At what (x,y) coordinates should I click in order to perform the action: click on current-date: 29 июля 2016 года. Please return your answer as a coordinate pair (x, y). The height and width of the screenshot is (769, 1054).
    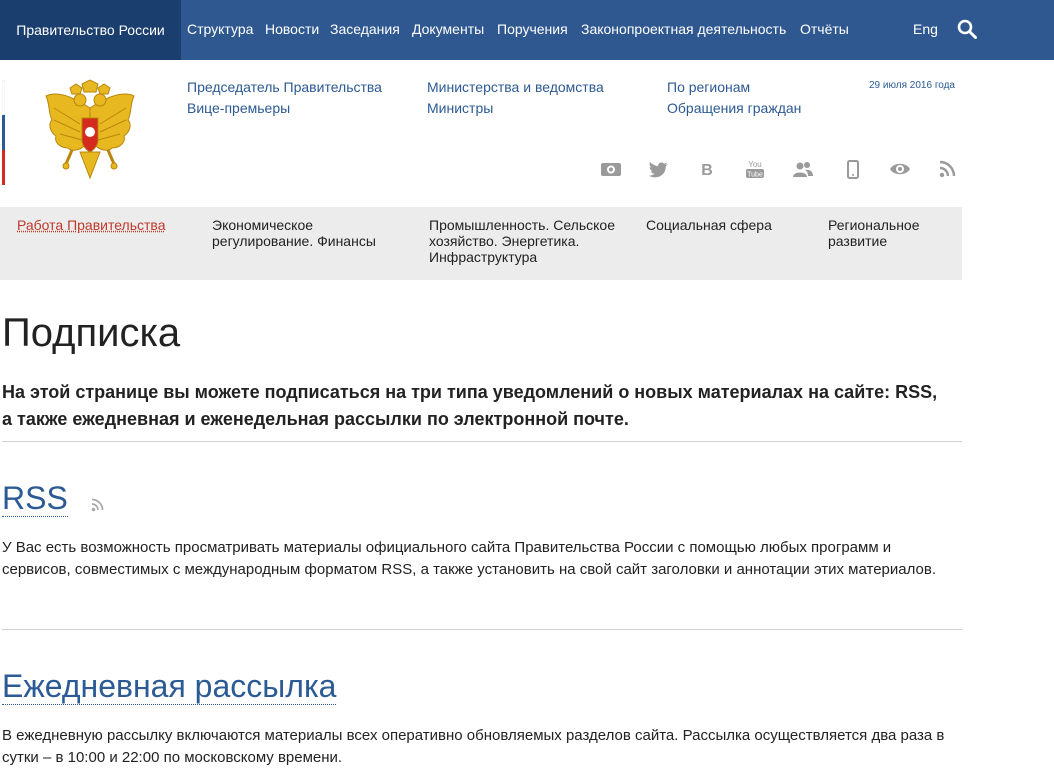
    Looking at the image, I should click on (912, 85).